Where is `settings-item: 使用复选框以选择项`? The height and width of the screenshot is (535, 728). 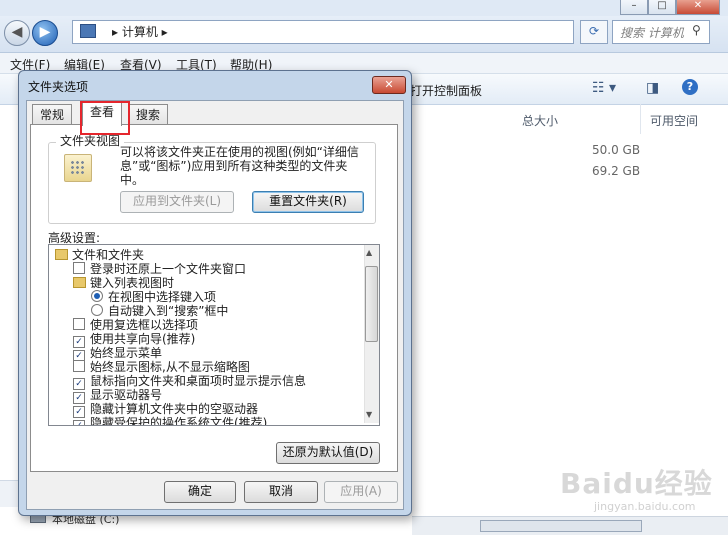
settings-item: 使用复选框以选择项 is located at coordinates (135, 325).